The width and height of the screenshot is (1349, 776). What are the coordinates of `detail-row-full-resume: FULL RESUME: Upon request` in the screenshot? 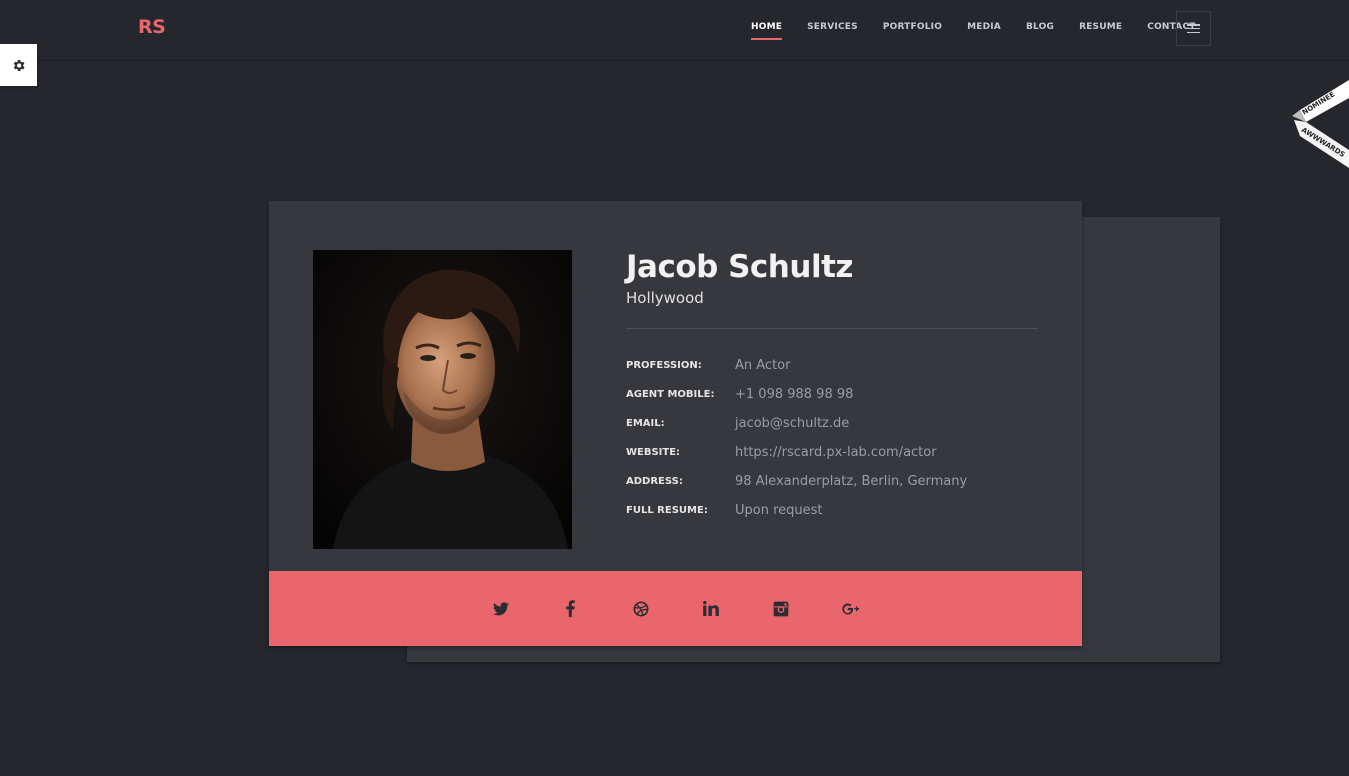 It's located at (836, 510).